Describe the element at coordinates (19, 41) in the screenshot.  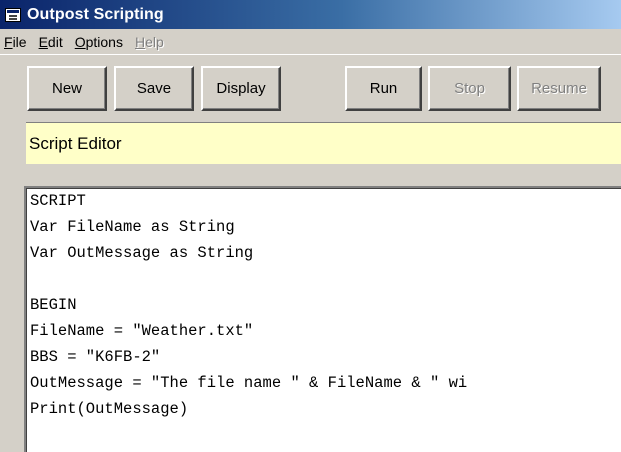
I see `menu-file-rest: ile` at that location.